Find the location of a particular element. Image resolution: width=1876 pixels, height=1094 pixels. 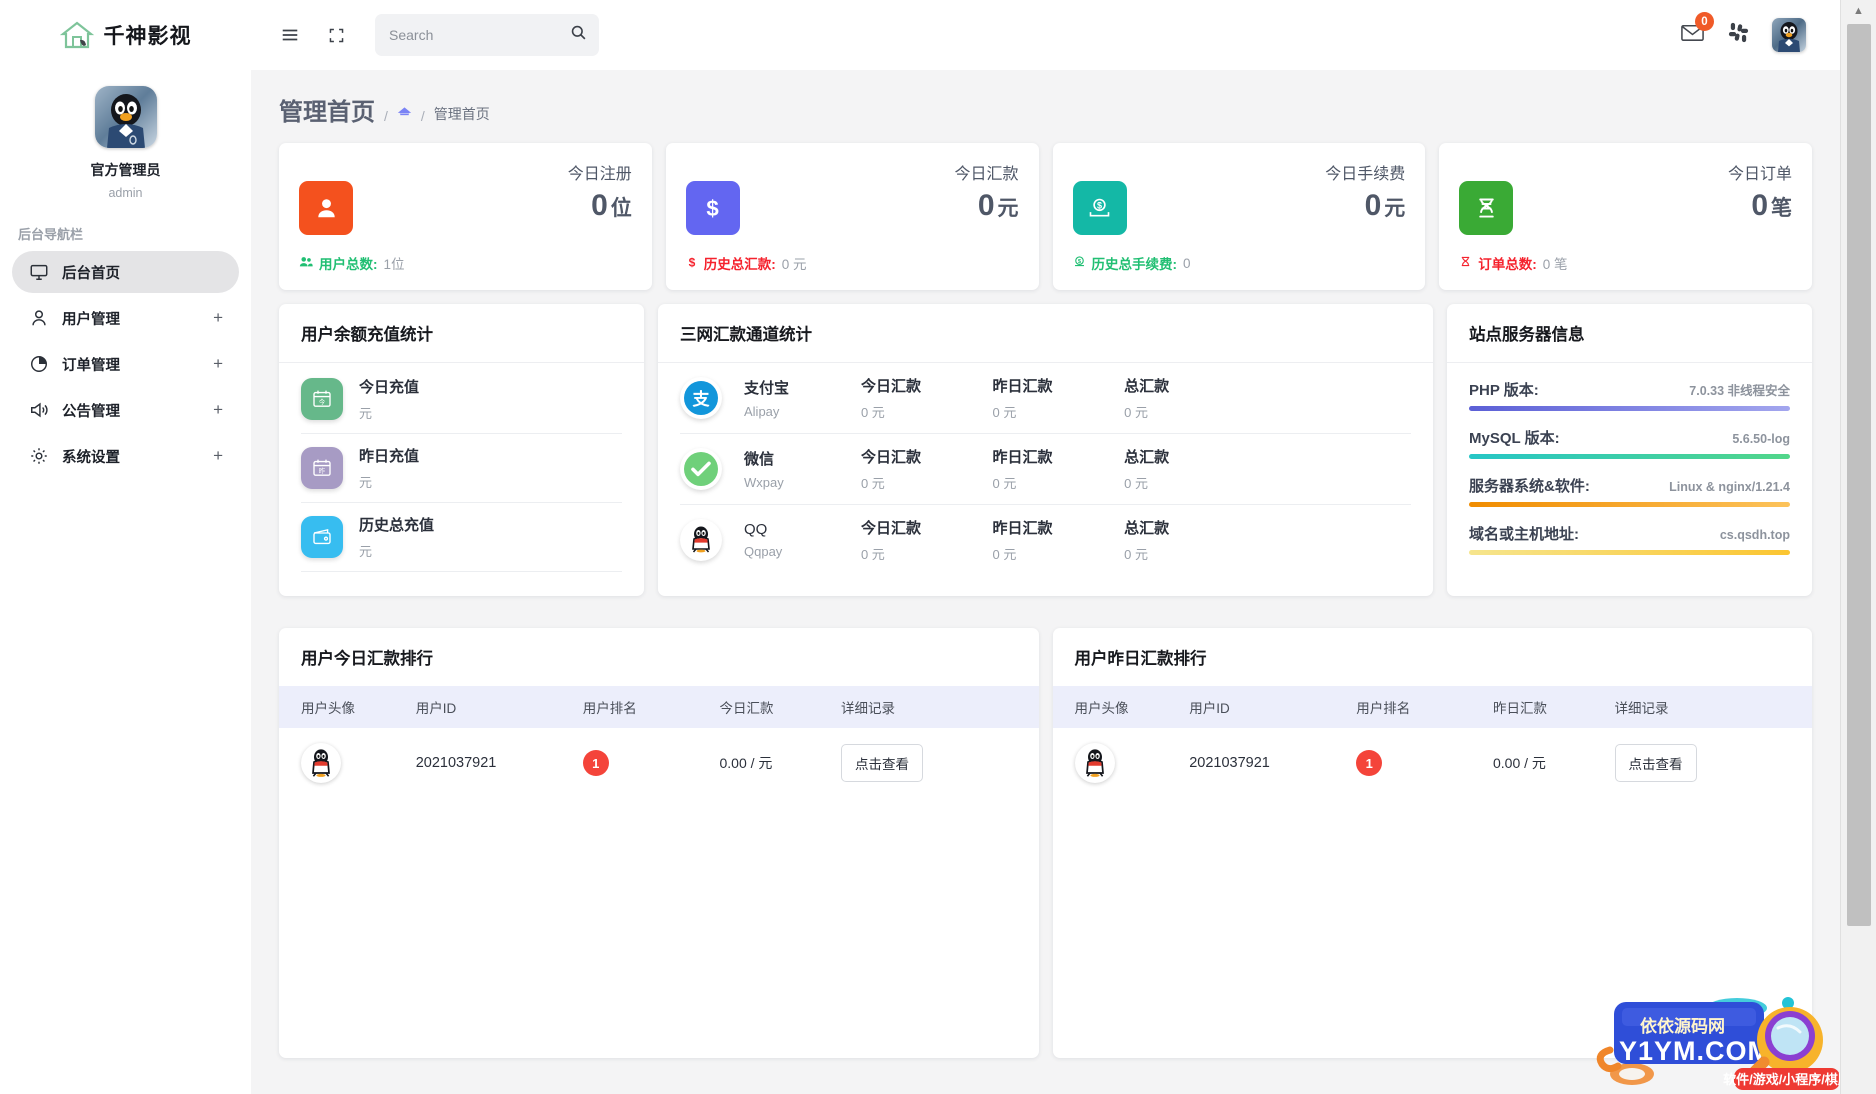

sidebar-item-announcement-management: 公告管理 + is located at coordinates (125, 410).